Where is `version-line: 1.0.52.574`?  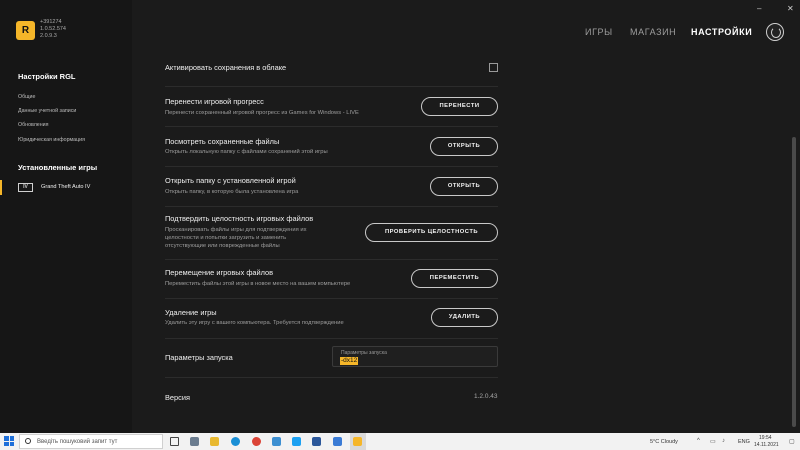 version-line: 1.0.52.574 is located at coordinates (53, 29).